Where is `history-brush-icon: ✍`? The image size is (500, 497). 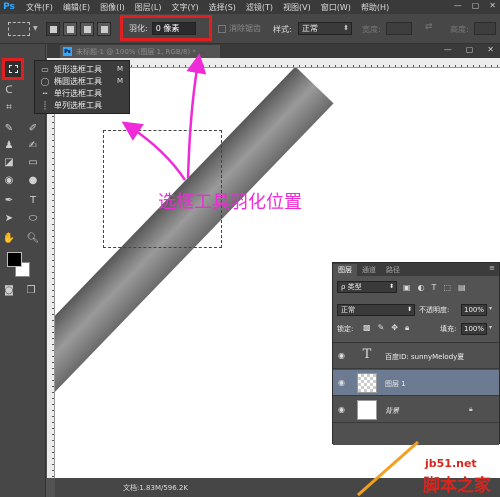
history-brush-icon: ✍ is located at coordinates (33, 145).